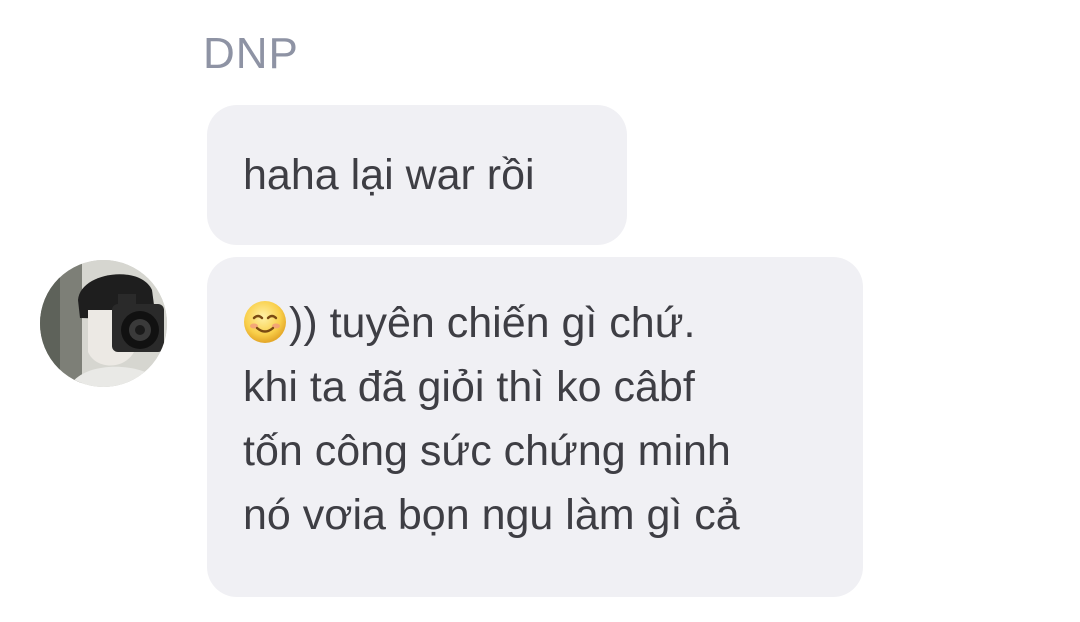 This screenshot has width=1080, height=622. What do you see at coordinates (389, 175) in the screenshot?
I see `message-text: haha lại war rồi` at bounding box center [389, 175].